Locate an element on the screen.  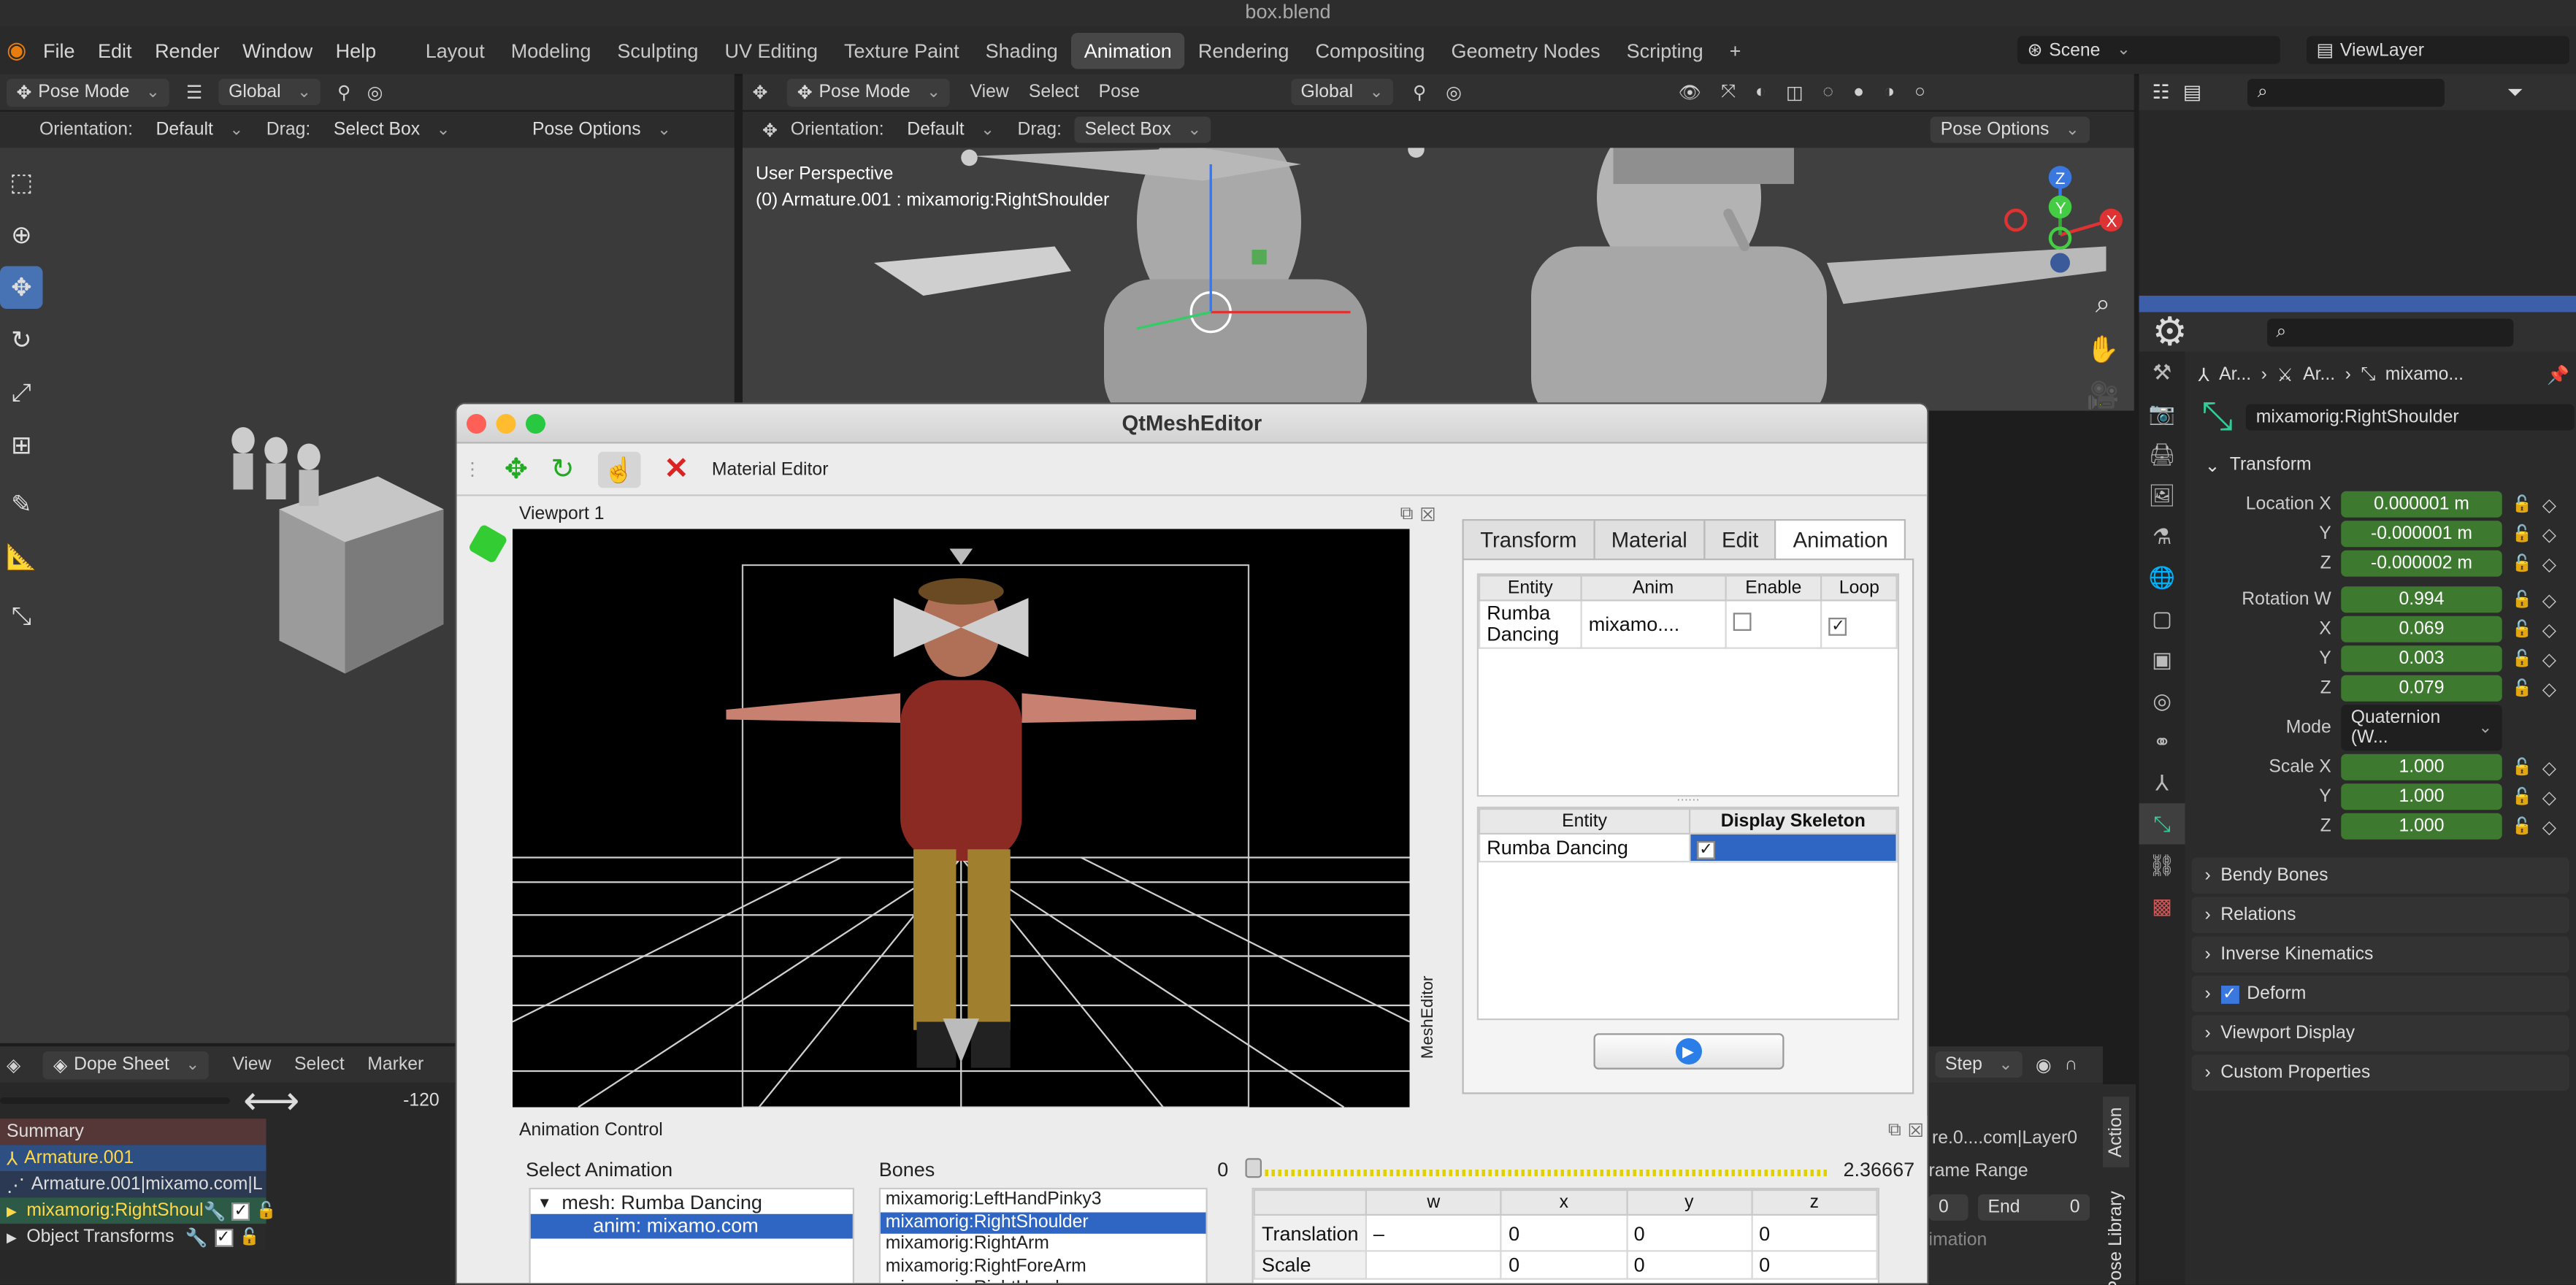
bone-list-item: mixamorig:RightForeArm is located at coordinates (1043, 1267).